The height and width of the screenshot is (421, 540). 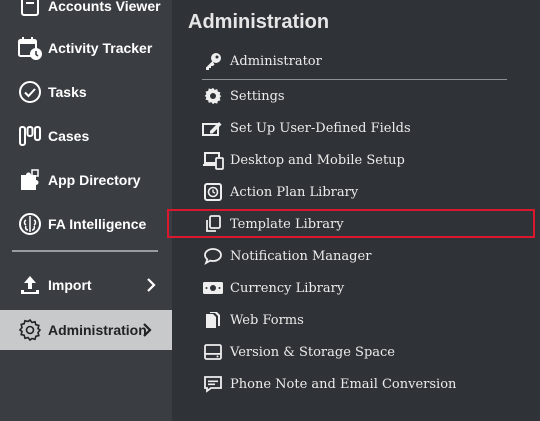 What do you see at coordinates (259, 22) in the screenshot?
I see `panel-title: Administration` at bounding box center [259, 22].